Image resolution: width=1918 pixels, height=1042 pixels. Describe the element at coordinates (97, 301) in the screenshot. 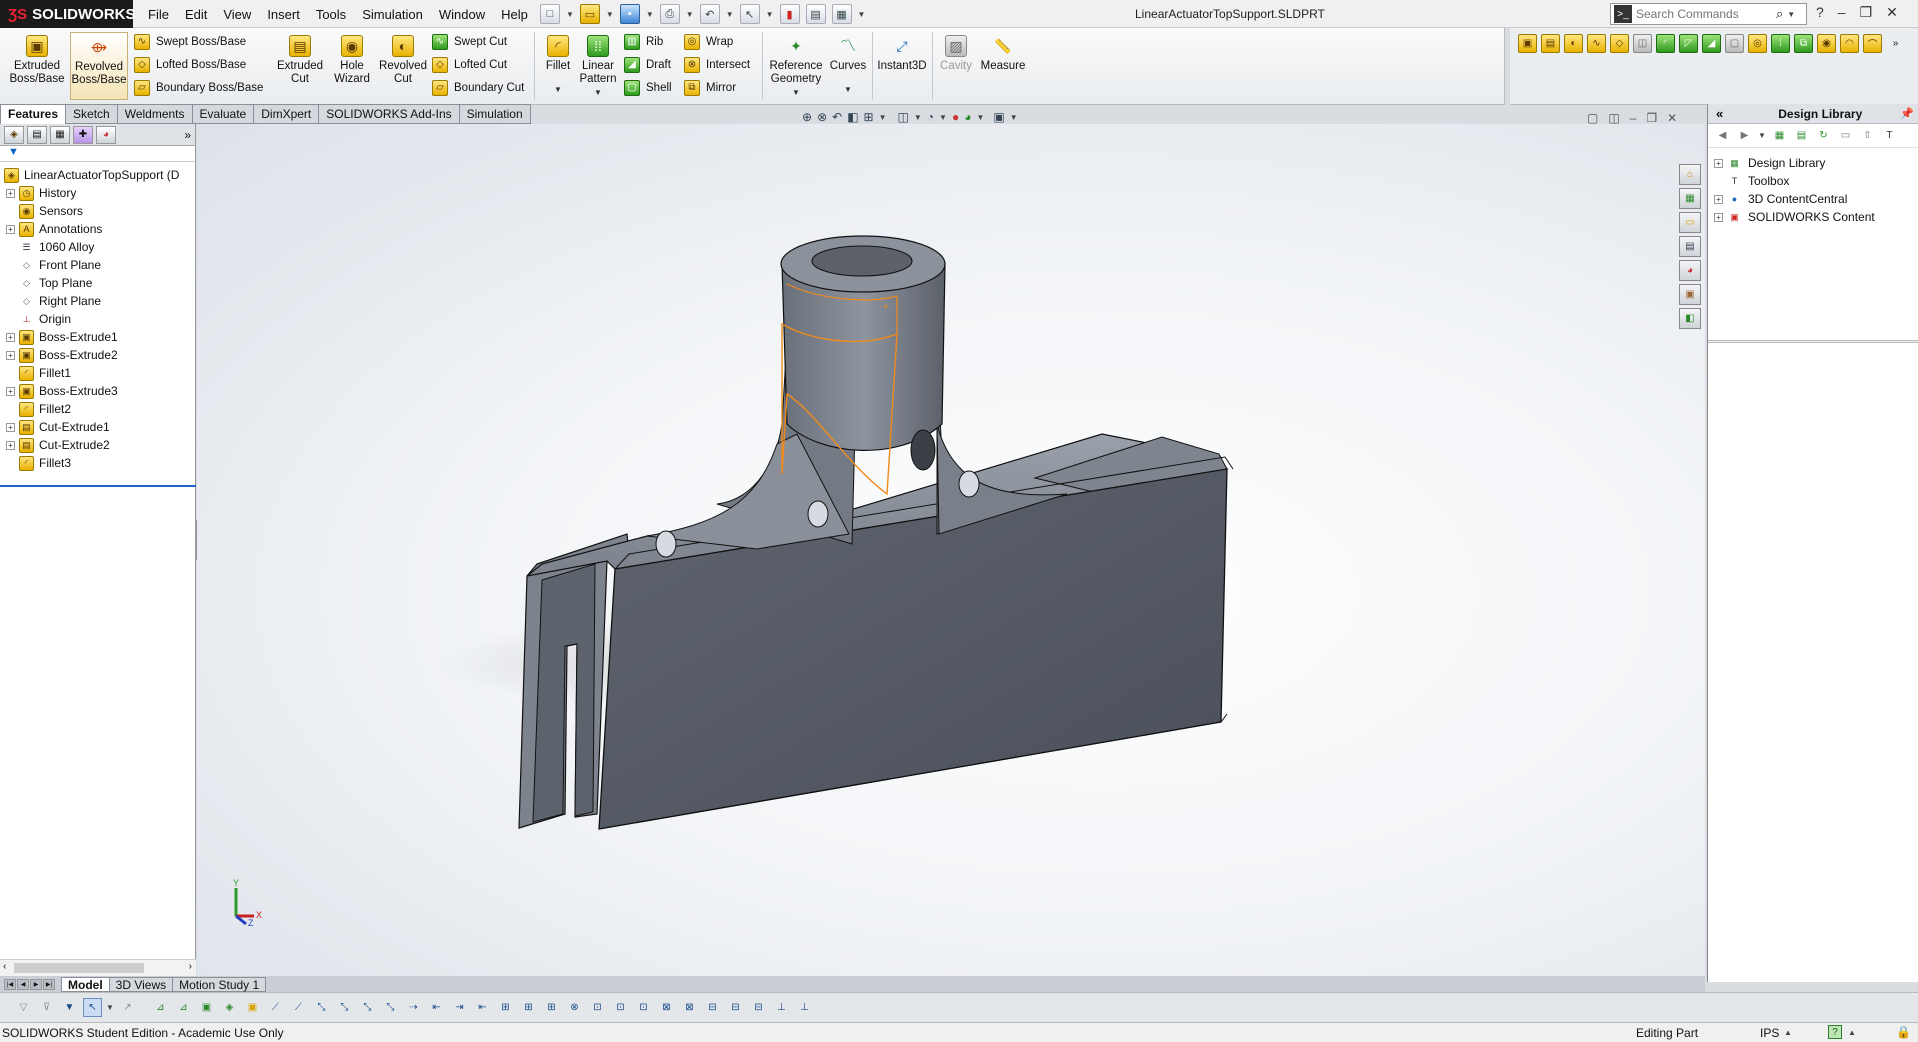

I see `tree-item-right-plane: ◇ Right Plane` at that location.